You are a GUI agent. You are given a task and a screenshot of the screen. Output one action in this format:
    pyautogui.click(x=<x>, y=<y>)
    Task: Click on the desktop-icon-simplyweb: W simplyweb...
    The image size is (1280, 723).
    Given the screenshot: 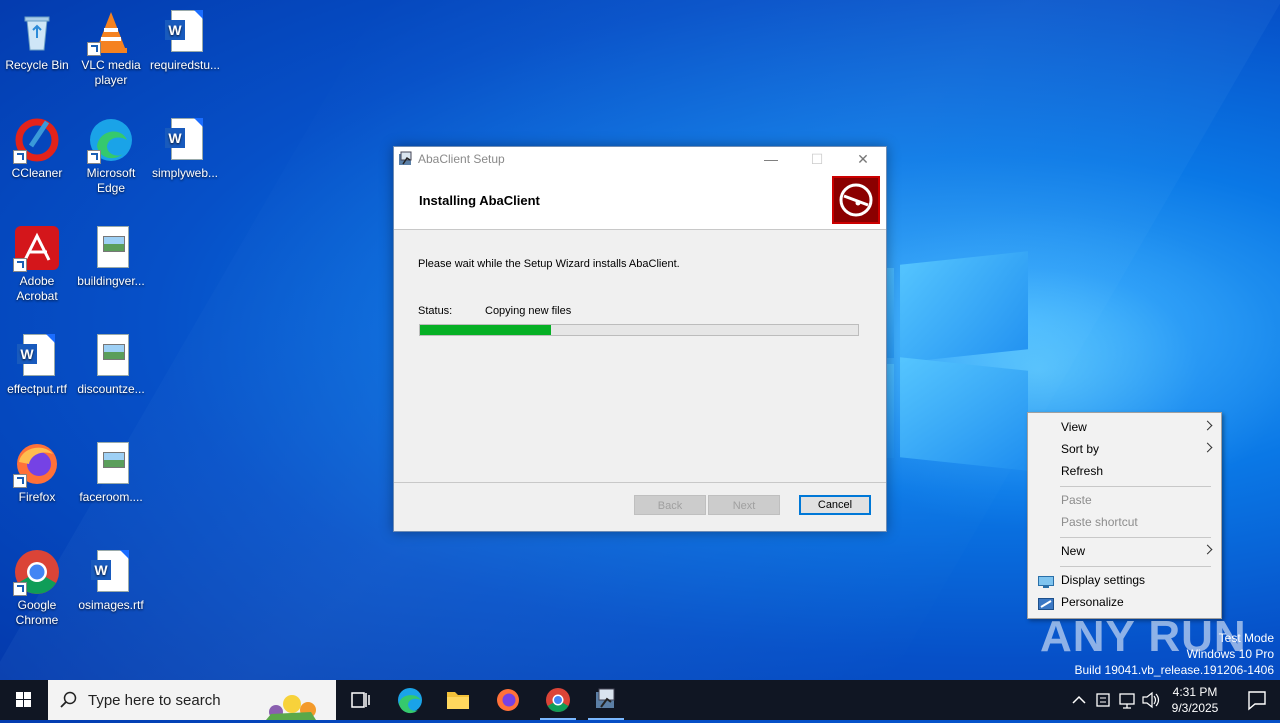 What is the action you would take?
    pyautogui.click(x=185, y=148)
    